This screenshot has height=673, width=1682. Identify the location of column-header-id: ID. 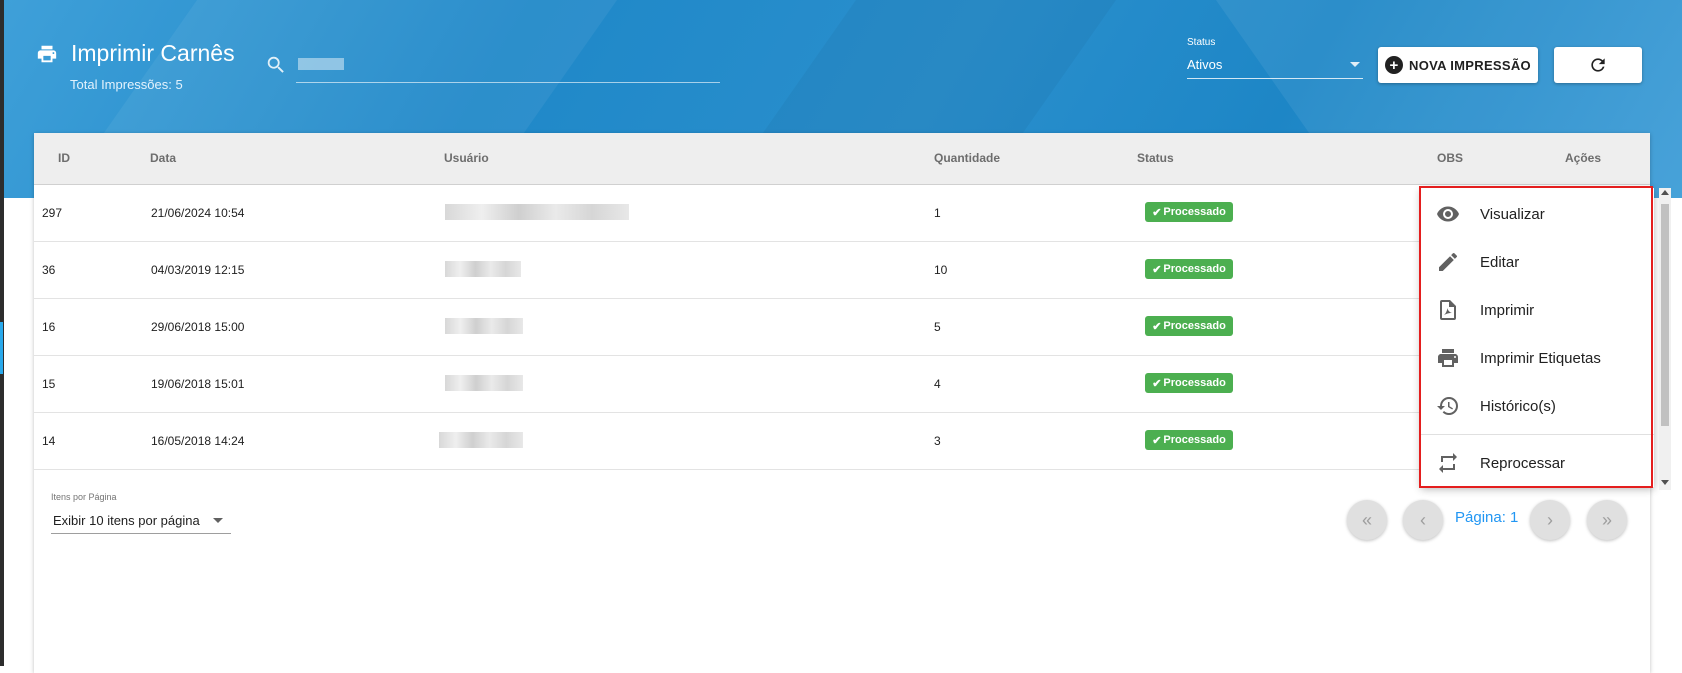
(64, 158).